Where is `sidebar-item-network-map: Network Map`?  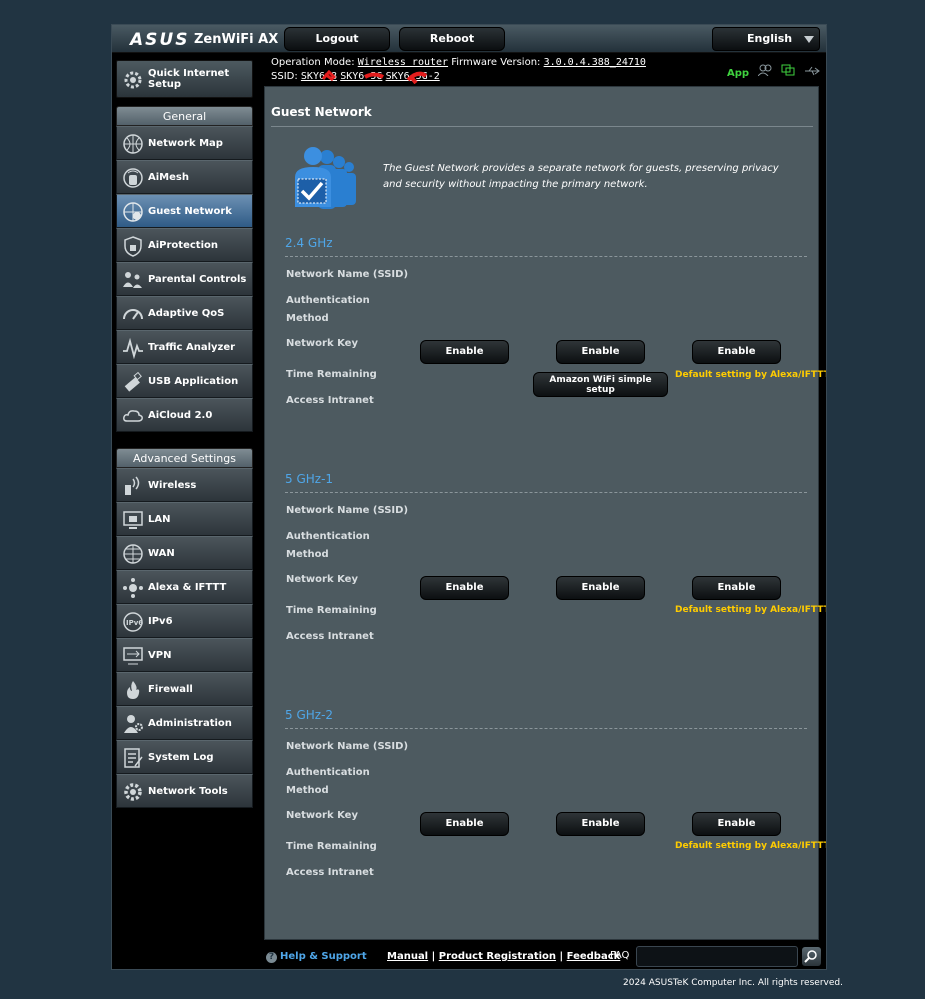
sidebar-item-network-map: Network Map is located at coordinates (184, 143).